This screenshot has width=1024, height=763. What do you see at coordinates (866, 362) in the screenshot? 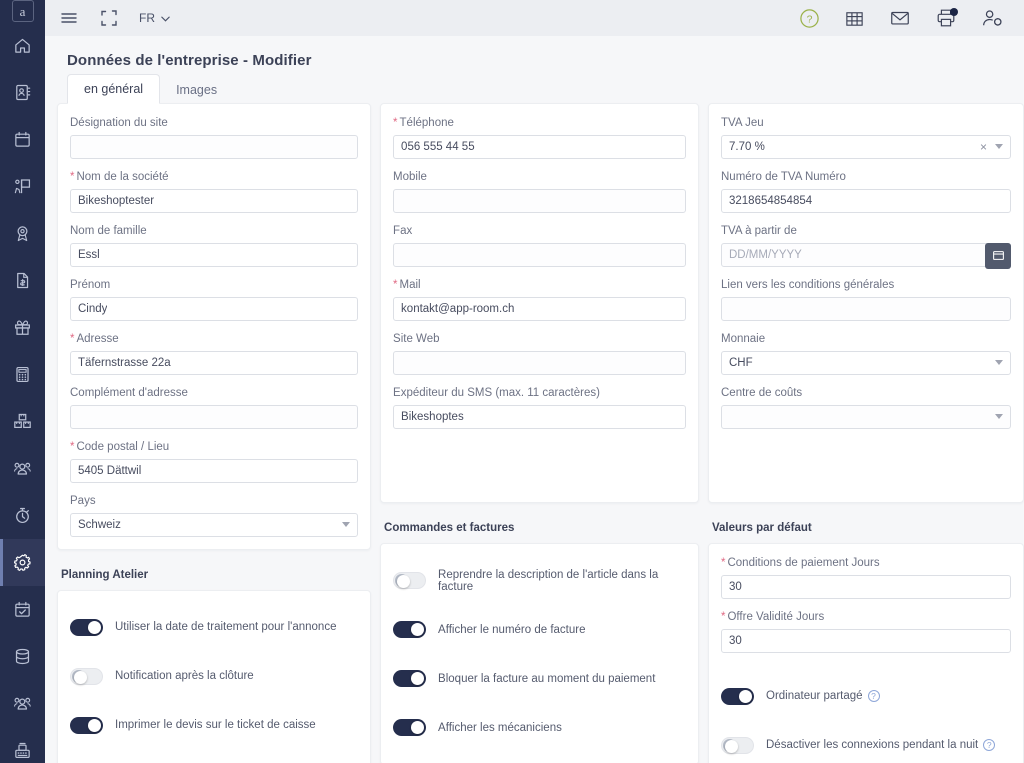
I see `select-field: CHF` at bounding box center [866, 362].